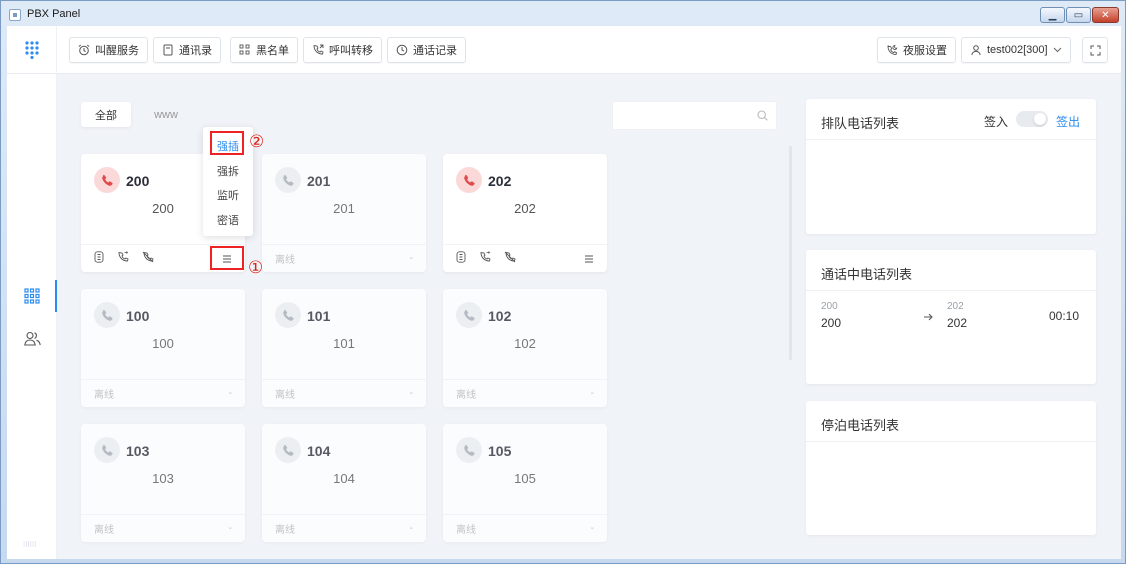 The height and width of the screenshot is (564, 1126). Describe the element at coordinates (976, 50) in the screenshot. I see `user-icon` at that location.